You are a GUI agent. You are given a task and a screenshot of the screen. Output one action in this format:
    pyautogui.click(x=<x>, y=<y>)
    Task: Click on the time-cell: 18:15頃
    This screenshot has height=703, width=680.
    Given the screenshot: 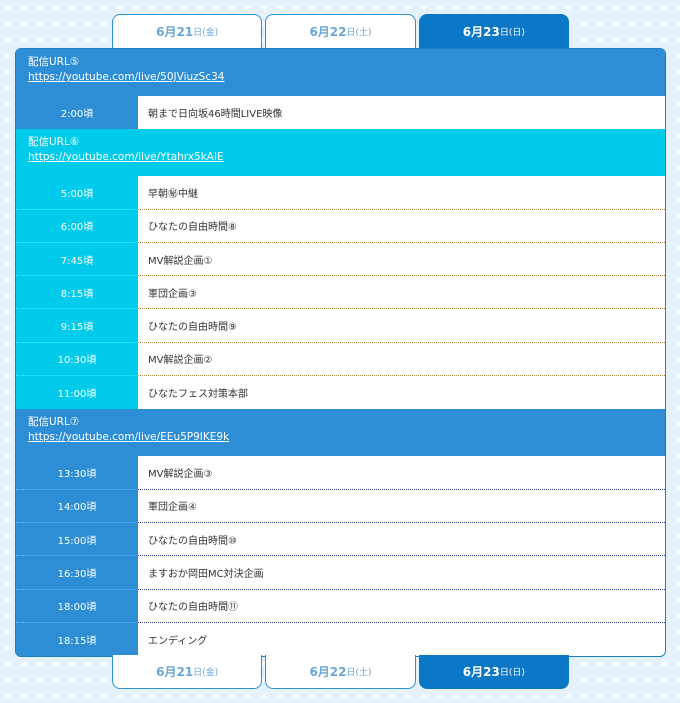 What is the action you would take?
    pyautogui.click(x=77, y=639)
    